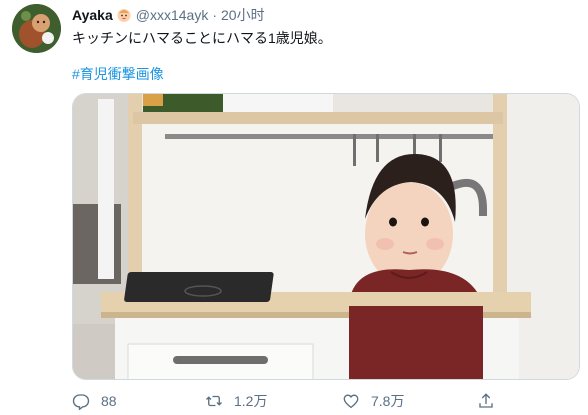  I want to click on tweet-text: キッチンにハマることにハマる1歳児娘。, so click(202, 38).